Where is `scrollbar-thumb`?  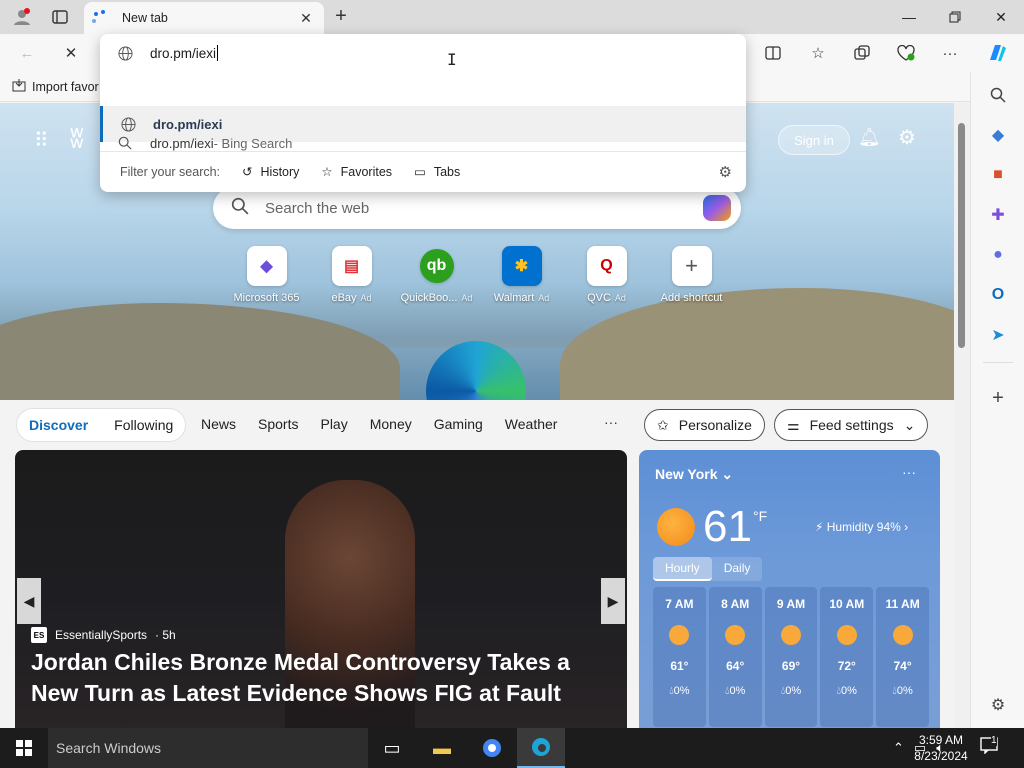 scrollbar-thumb is located at coordinates (961, 235).